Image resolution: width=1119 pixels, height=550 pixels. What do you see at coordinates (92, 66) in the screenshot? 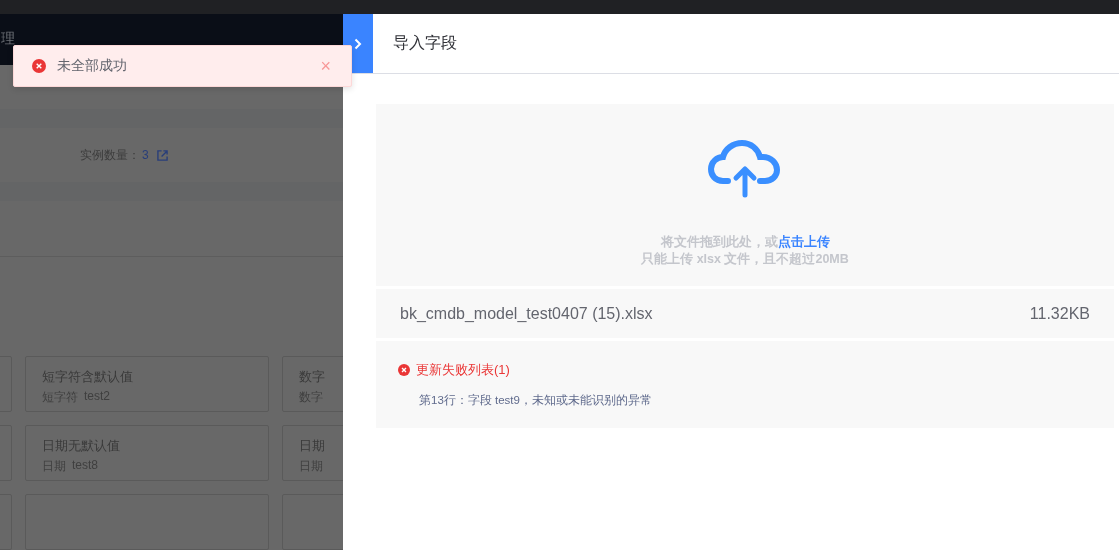
I see `toast-message: 未全部成功` at bounding box center [92, 66].